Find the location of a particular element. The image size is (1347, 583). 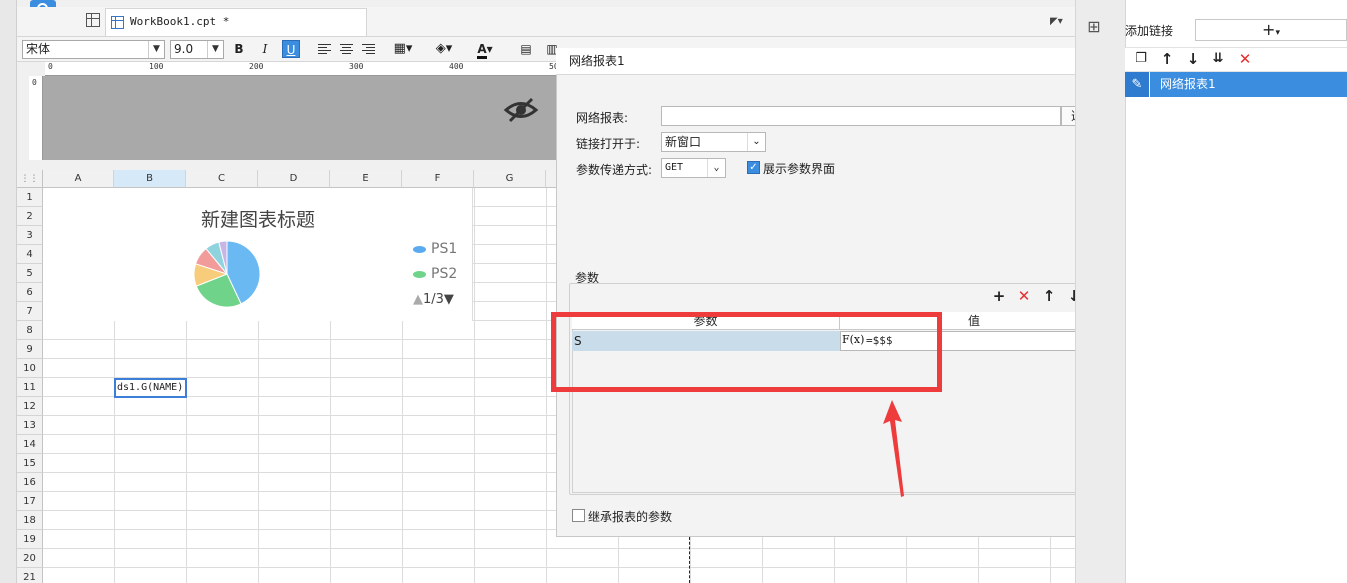

method-value: GET is located at coordinates (674, 167).